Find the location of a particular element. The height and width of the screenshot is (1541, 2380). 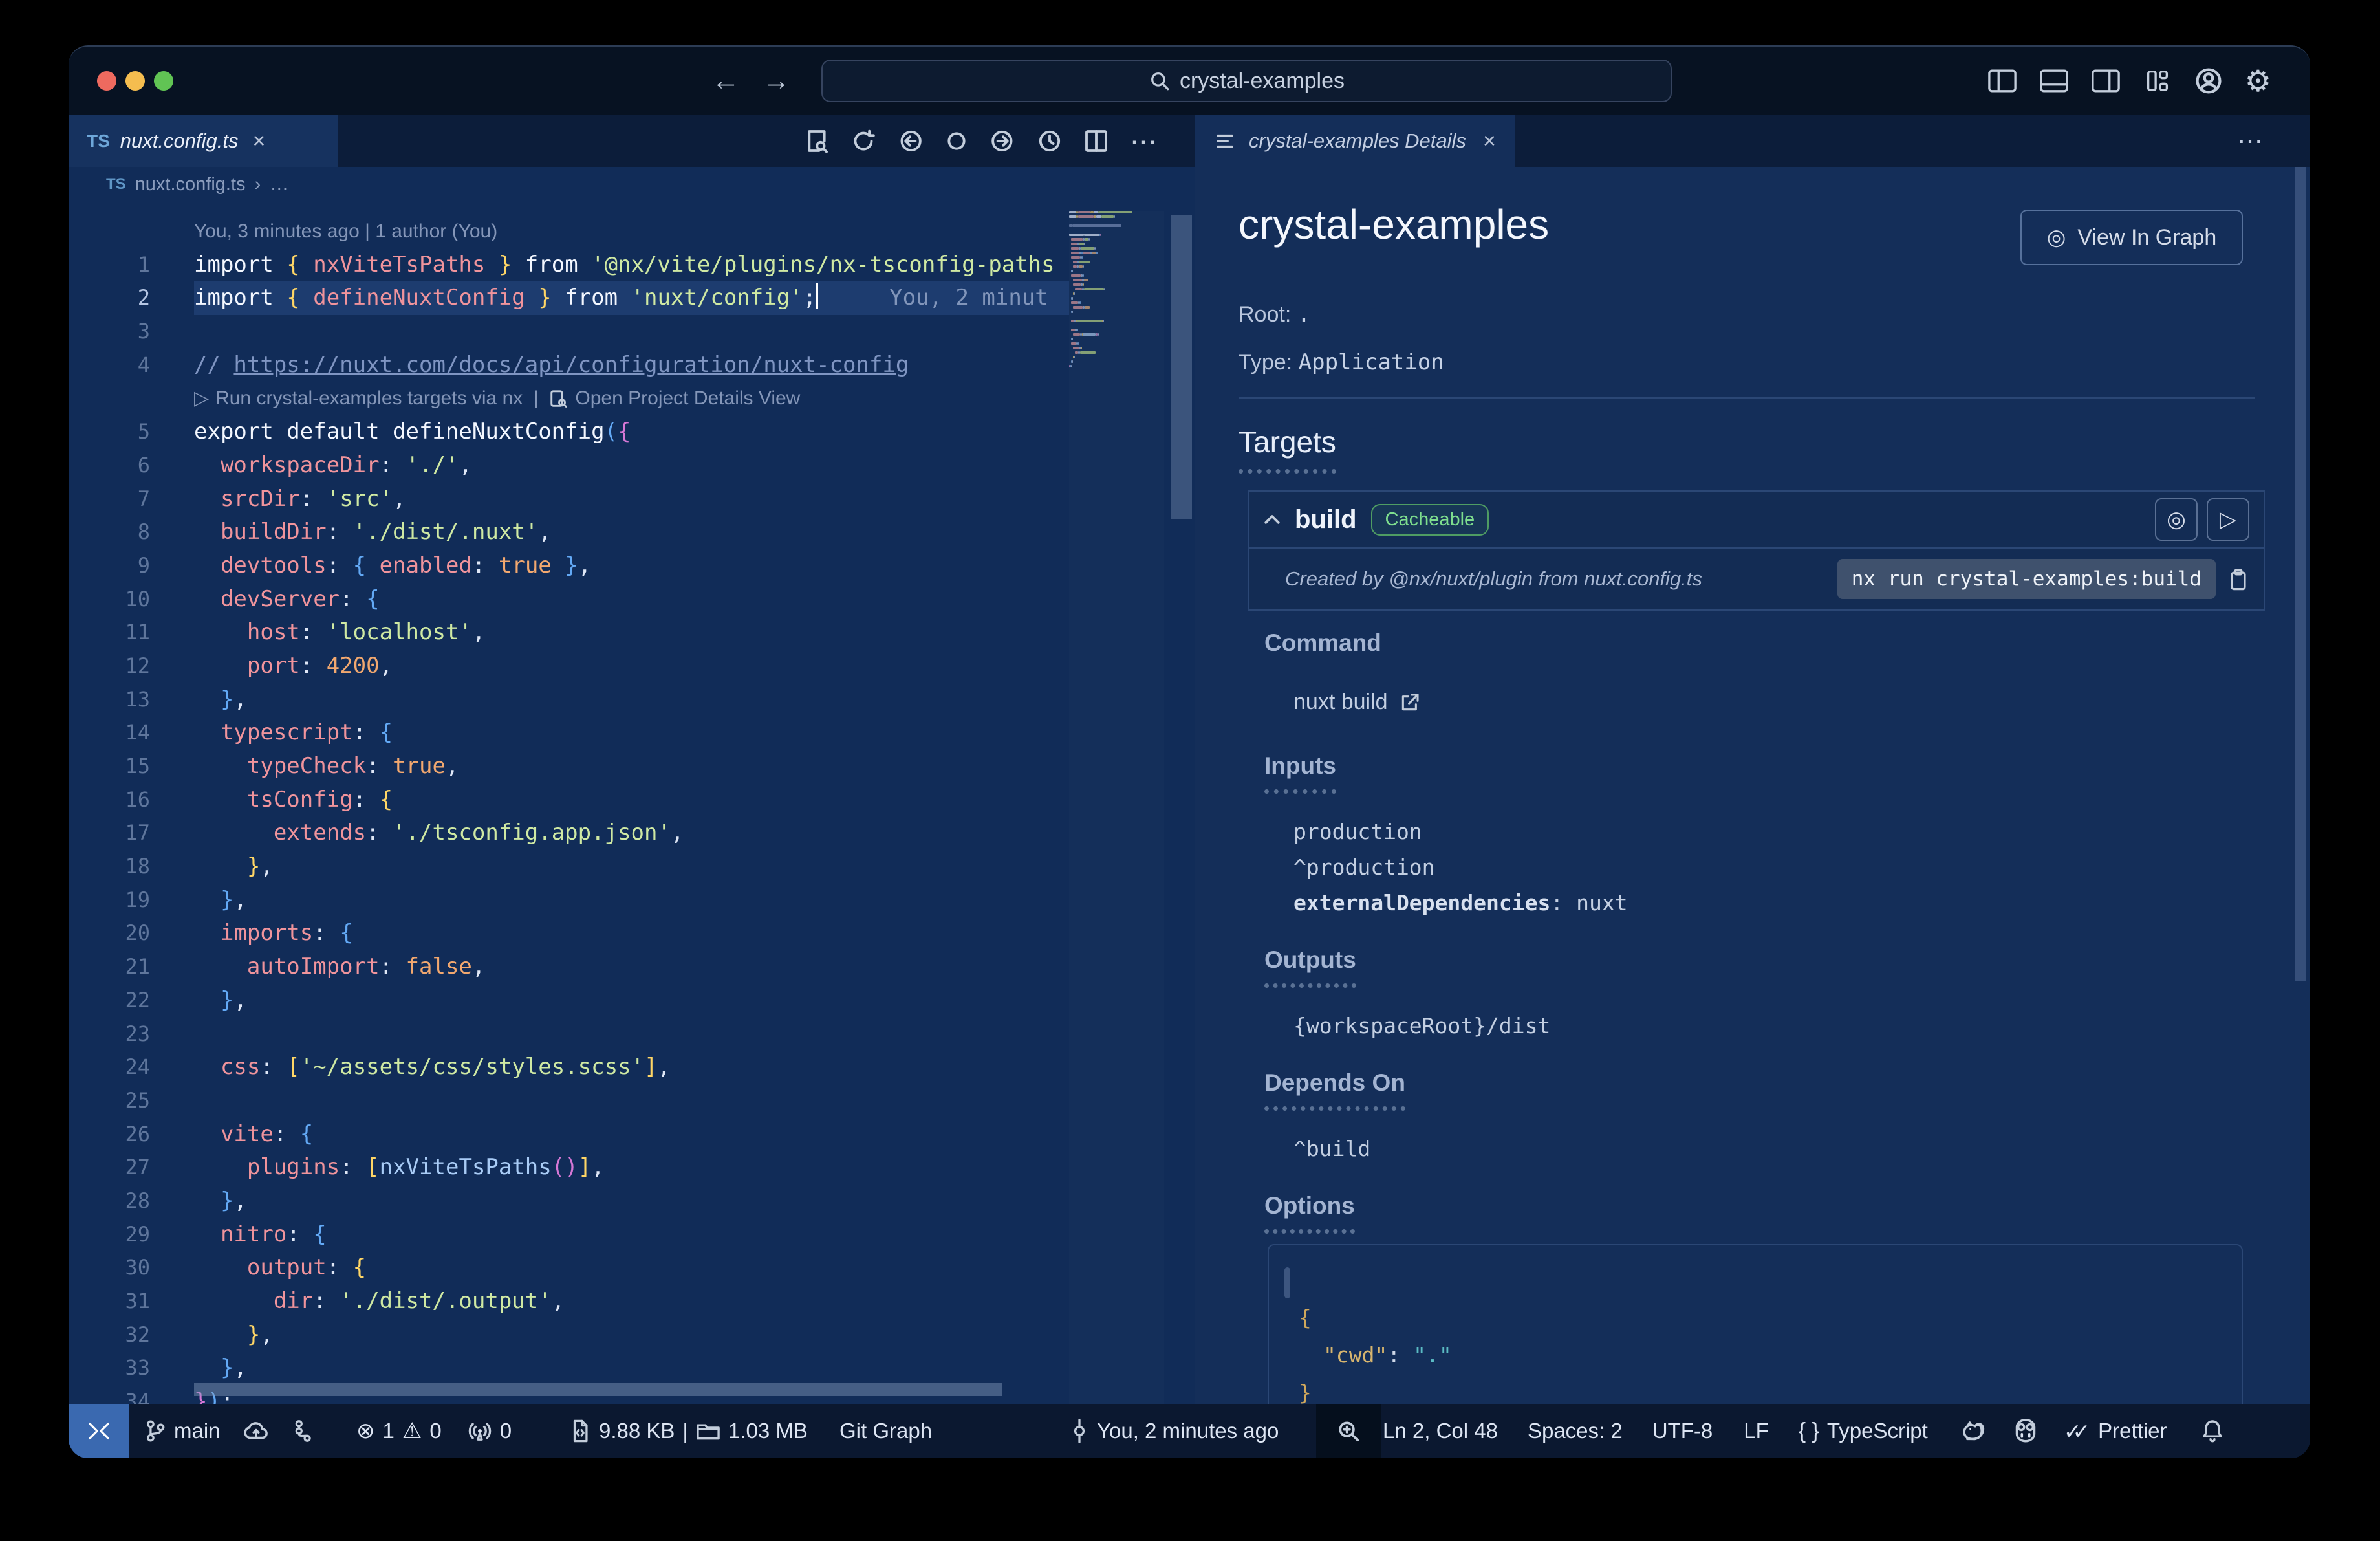

close-window-button is located at coordinates (106, 81).